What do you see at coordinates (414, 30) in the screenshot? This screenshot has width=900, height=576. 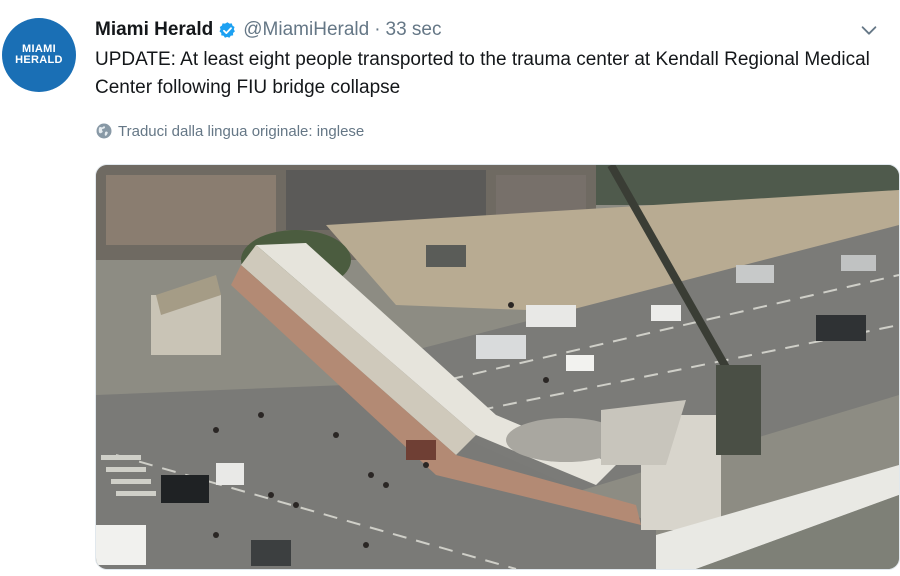 I see `timestamp: 33 sec` at bounding box center [414, 30].